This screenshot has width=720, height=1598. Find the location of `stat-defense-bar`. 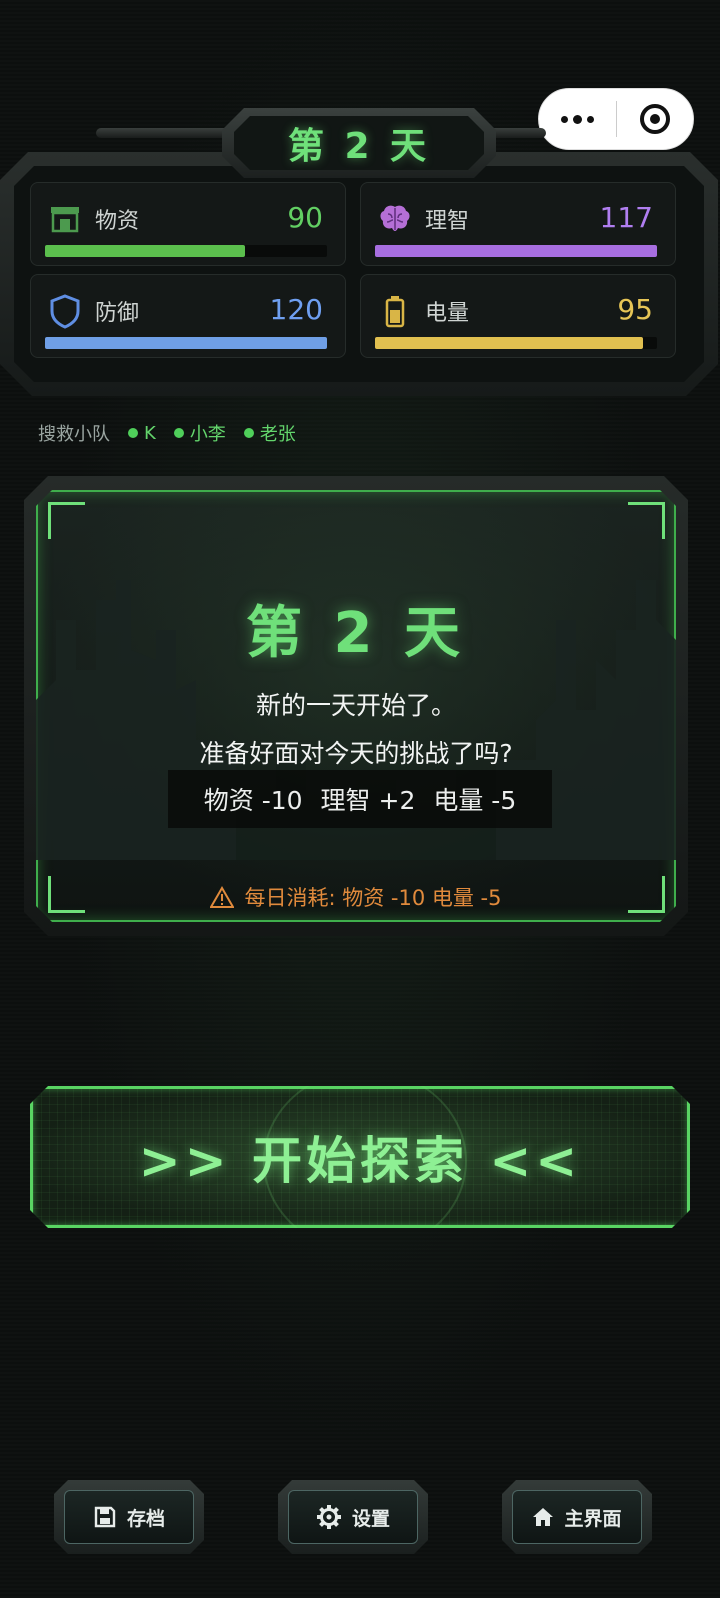

stat-defense-bar is located at coordinates (186, 343).